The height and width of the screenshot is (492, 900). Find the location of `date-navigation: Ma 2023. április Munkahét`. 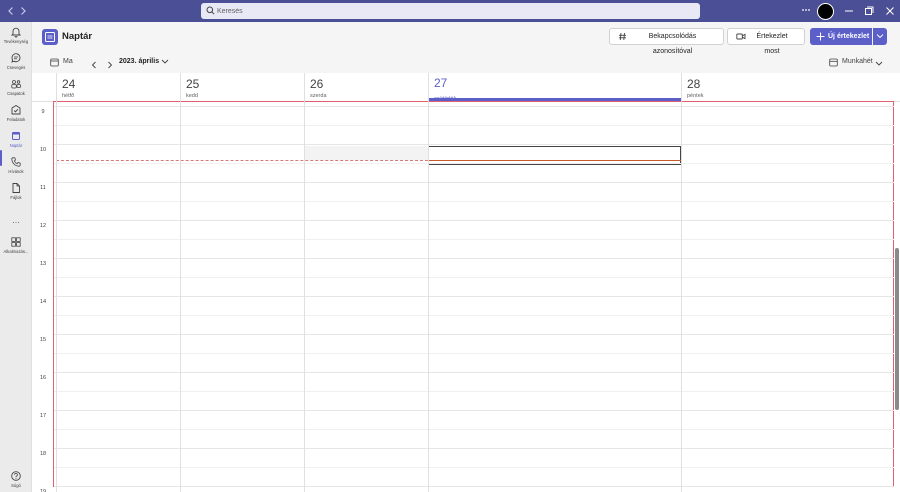

date-navigation: Ma 2023. április Munkahét is located at coordinates (466, 62).